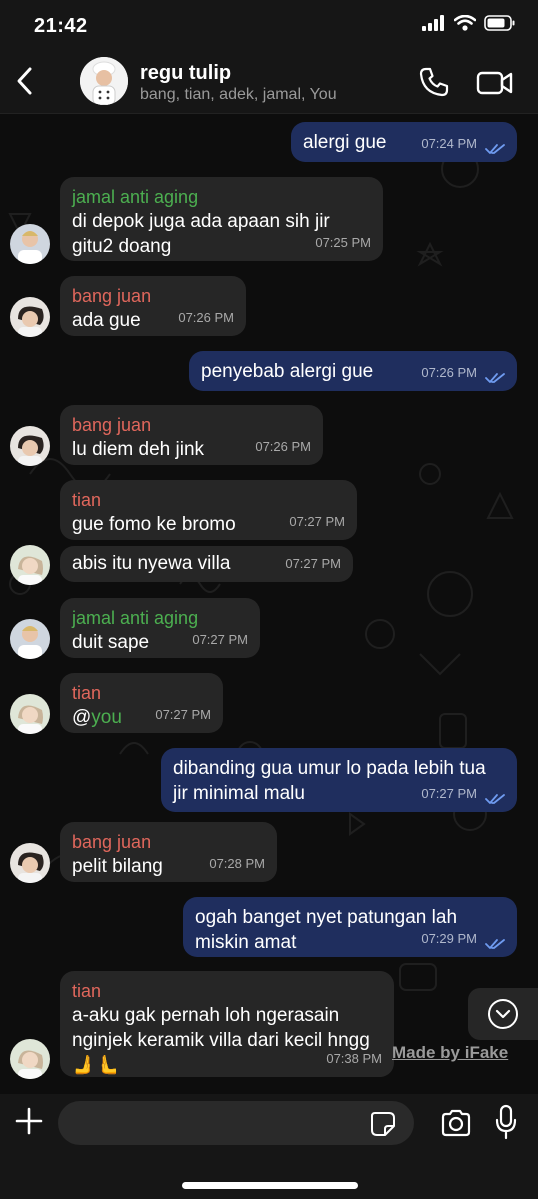 The width and height of the screenshot is (538, 1199). I want to click on message-bubble-outgoing: alergi gue 07:24 PM, so click(404, 142).